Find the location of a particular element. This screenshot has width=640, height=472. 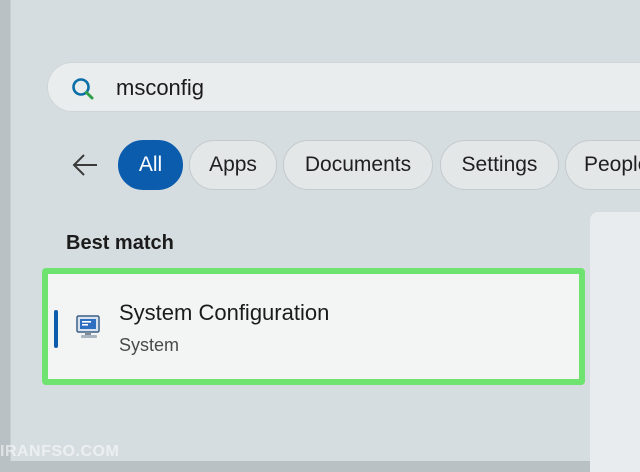

filter-chip-people: People is located at coordinates (602, 165).